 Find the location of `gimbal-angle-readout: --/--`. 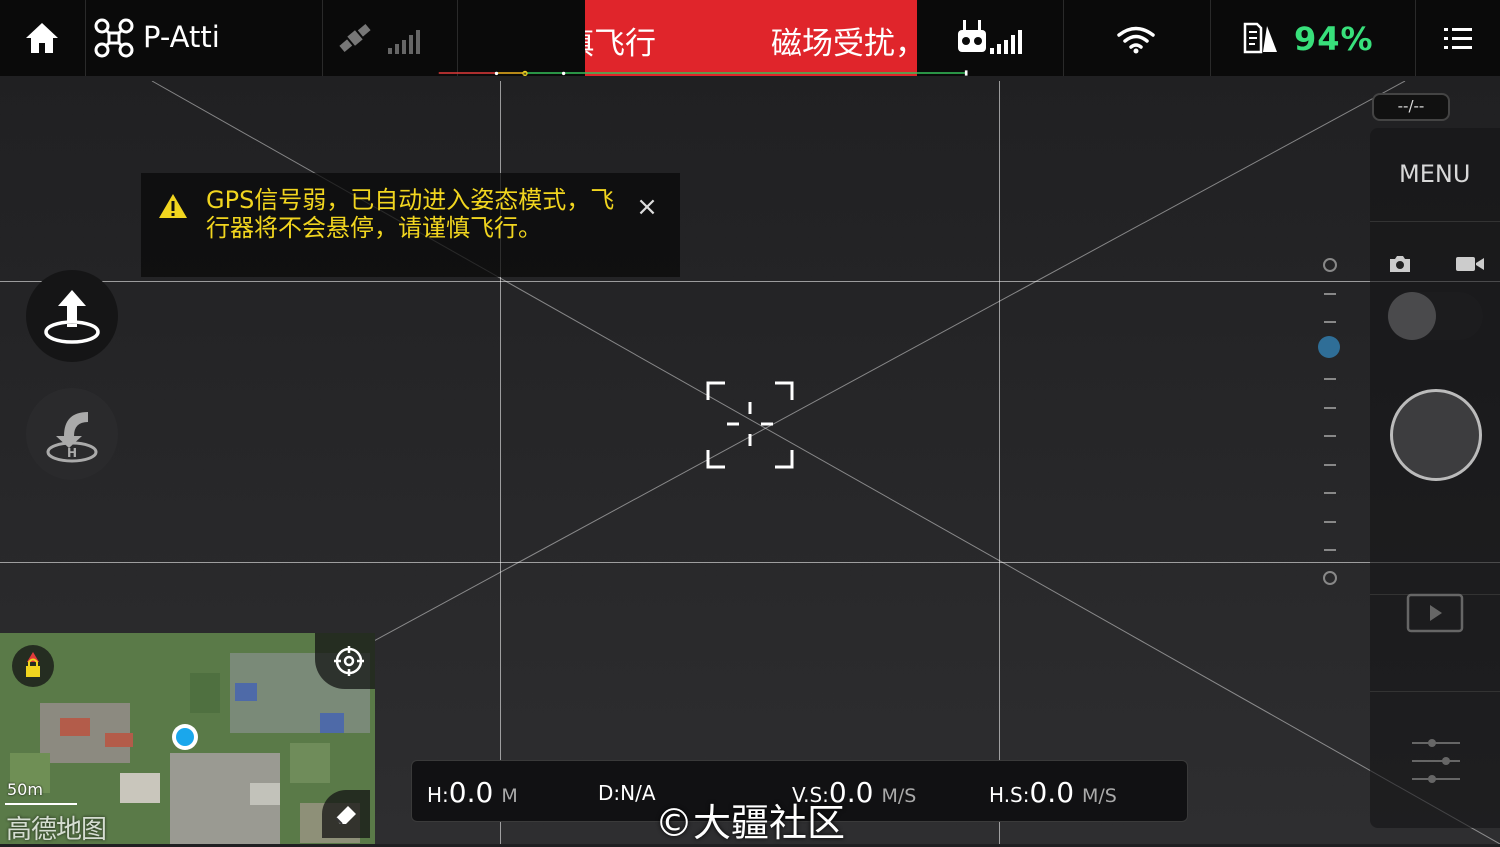

gimbal-angle-readout: --/-- is located at coordinates (1411, 107).